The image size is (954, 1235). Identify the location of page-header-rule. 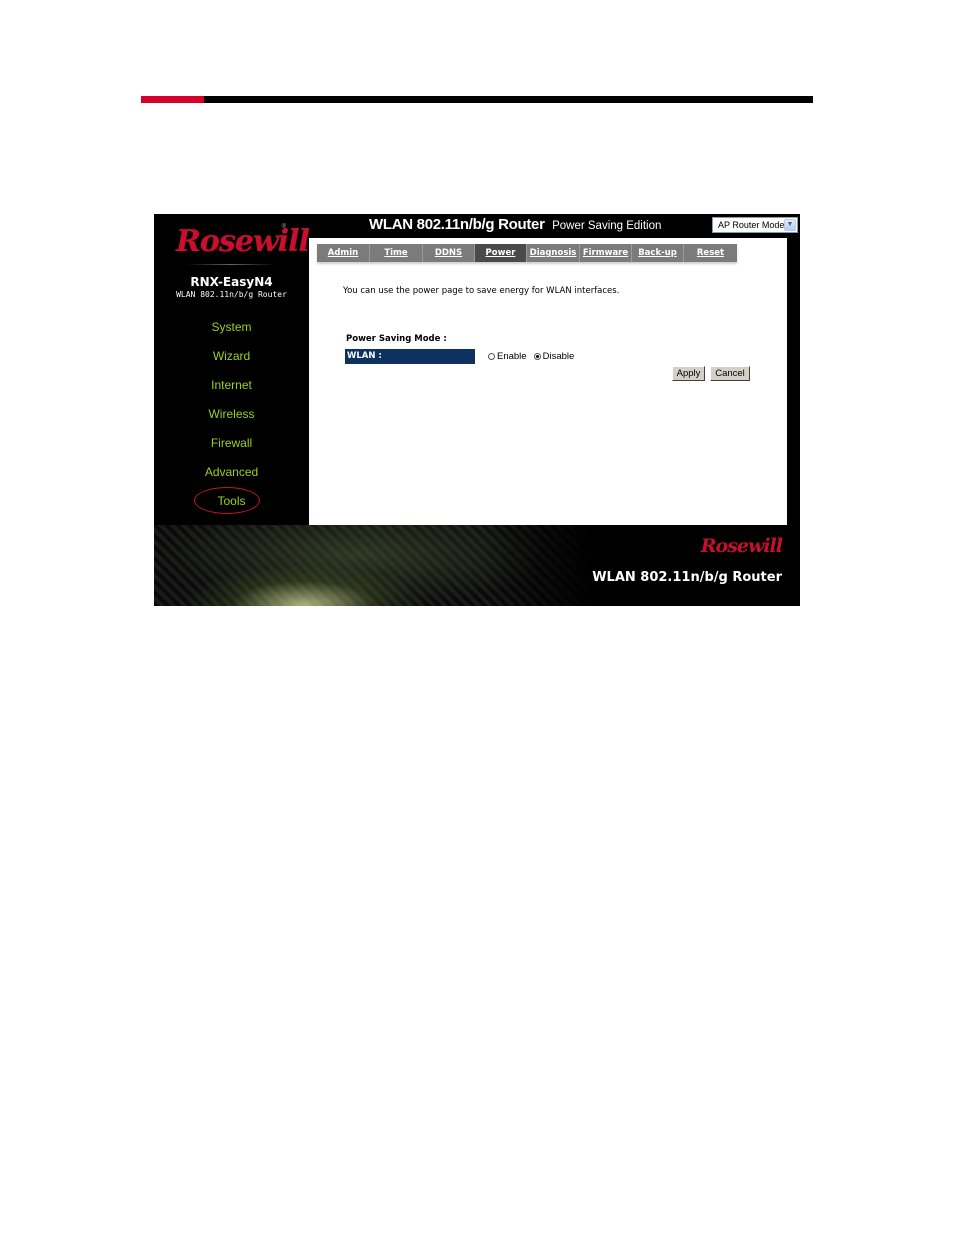
(477, 99).